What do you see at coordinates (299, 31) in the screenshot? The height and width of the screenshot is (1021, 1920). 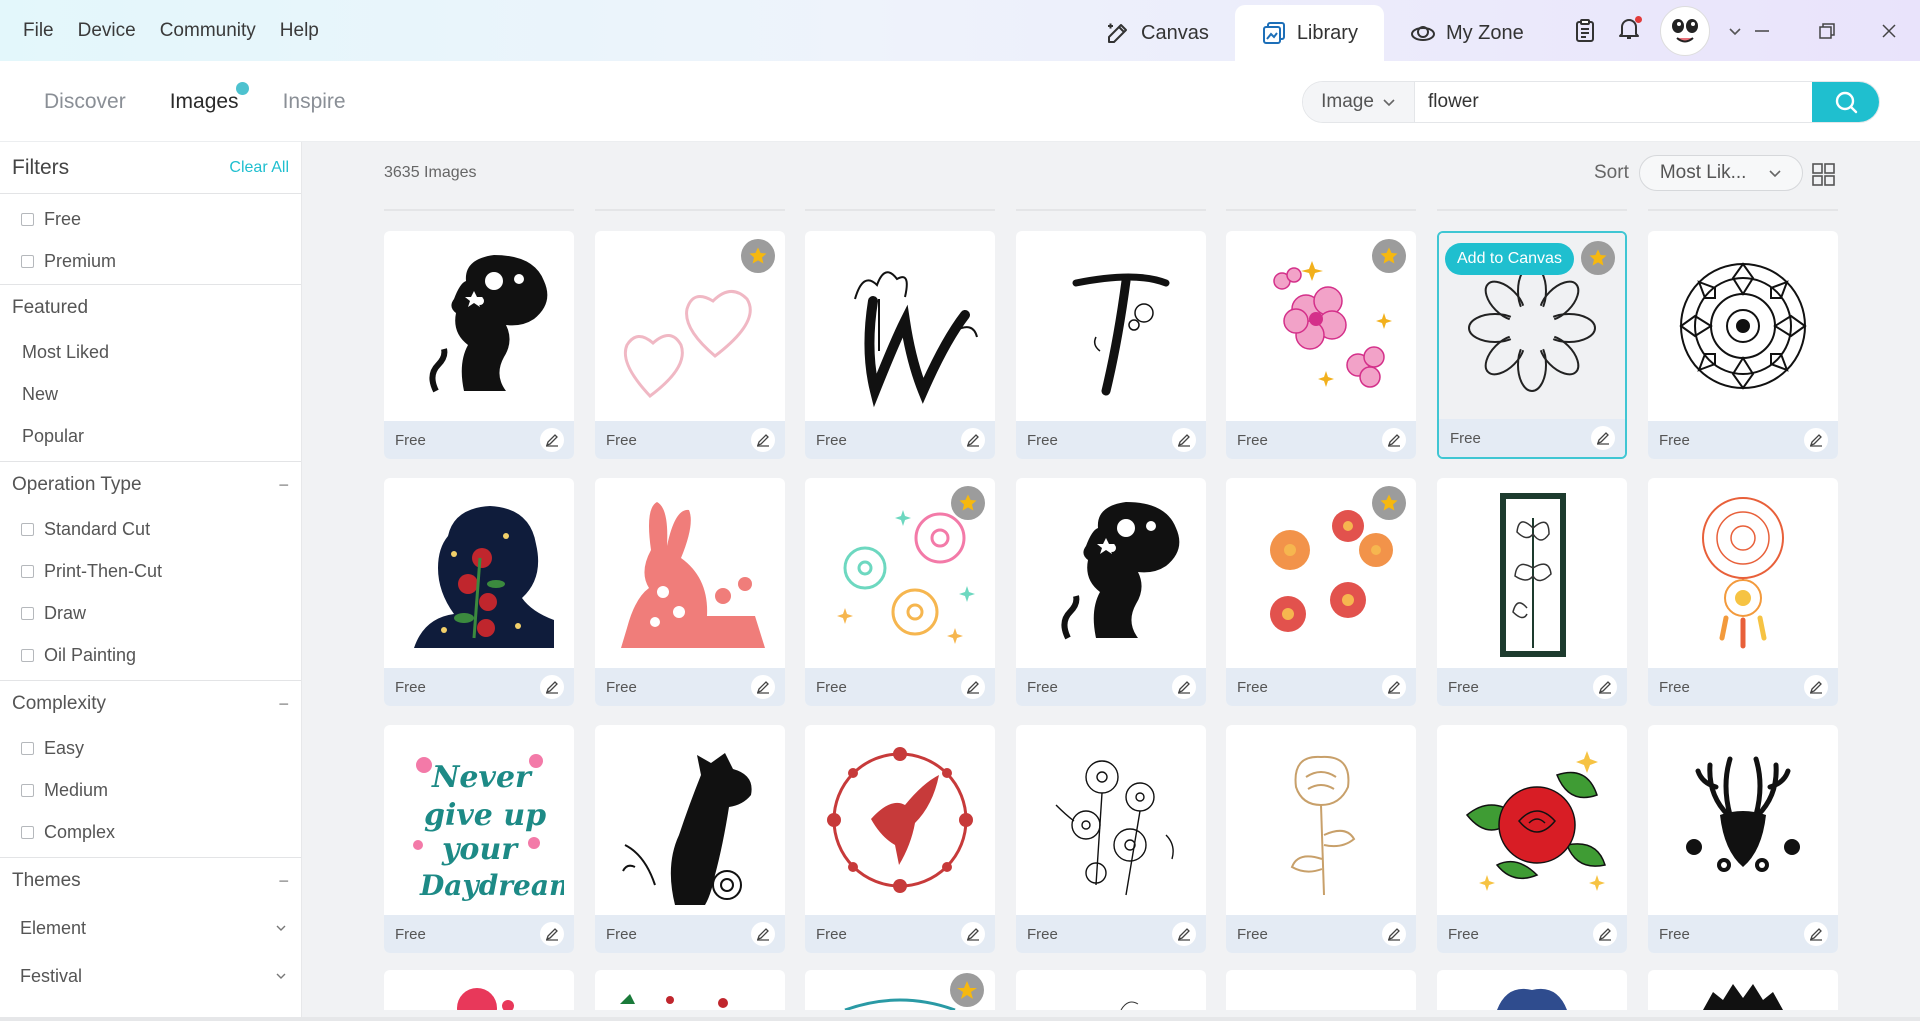 I see `menu-help: Help` at bounding box center [299, 31].